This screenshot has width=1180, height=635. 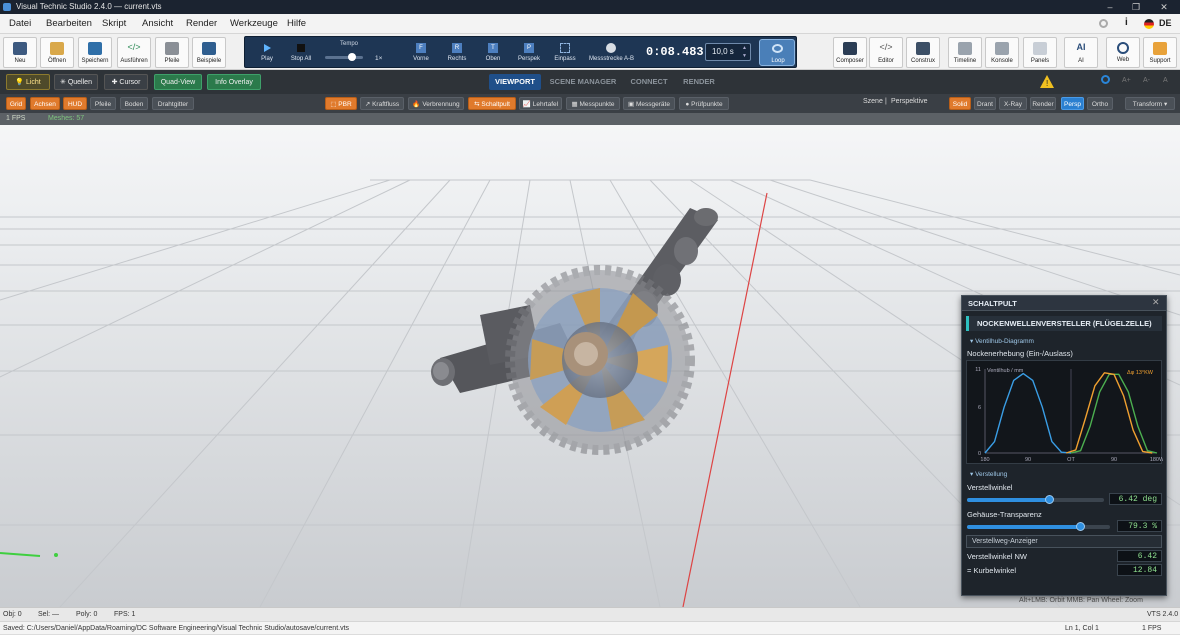 I want to click on close-window-button: ✕, so click(x=1164, y=7).